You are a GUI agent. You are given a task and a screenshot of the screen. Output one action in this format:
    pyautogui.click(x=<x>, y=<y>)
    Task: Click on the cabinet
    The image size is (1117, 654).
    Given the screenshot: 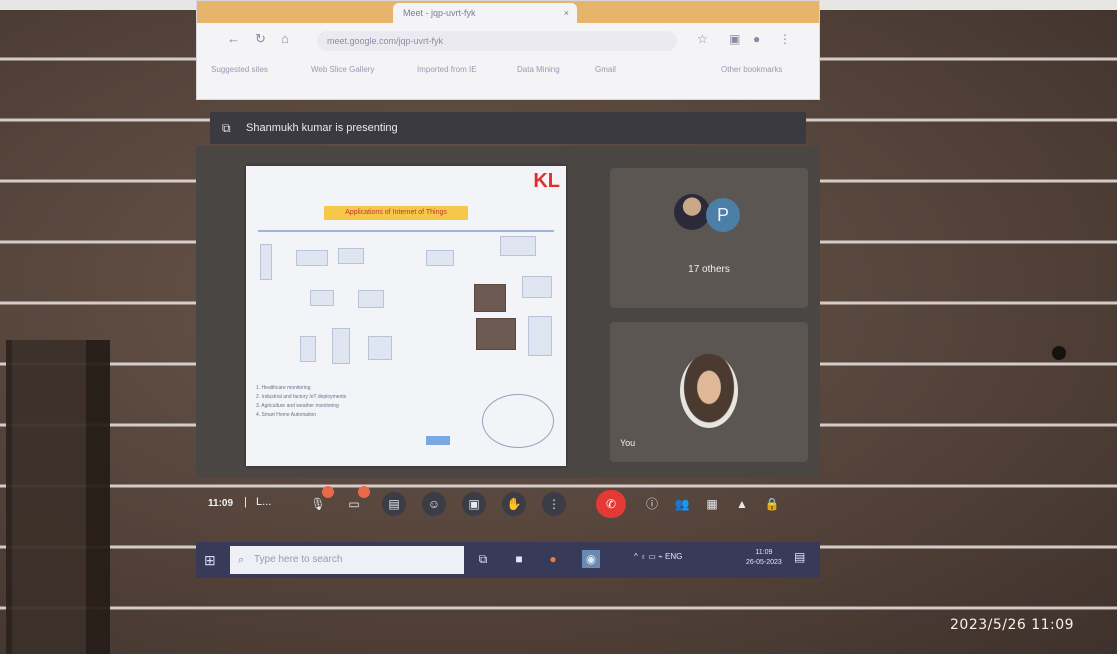 What is the action you would take?
    pyautogui.click(x=58, y=497)
    